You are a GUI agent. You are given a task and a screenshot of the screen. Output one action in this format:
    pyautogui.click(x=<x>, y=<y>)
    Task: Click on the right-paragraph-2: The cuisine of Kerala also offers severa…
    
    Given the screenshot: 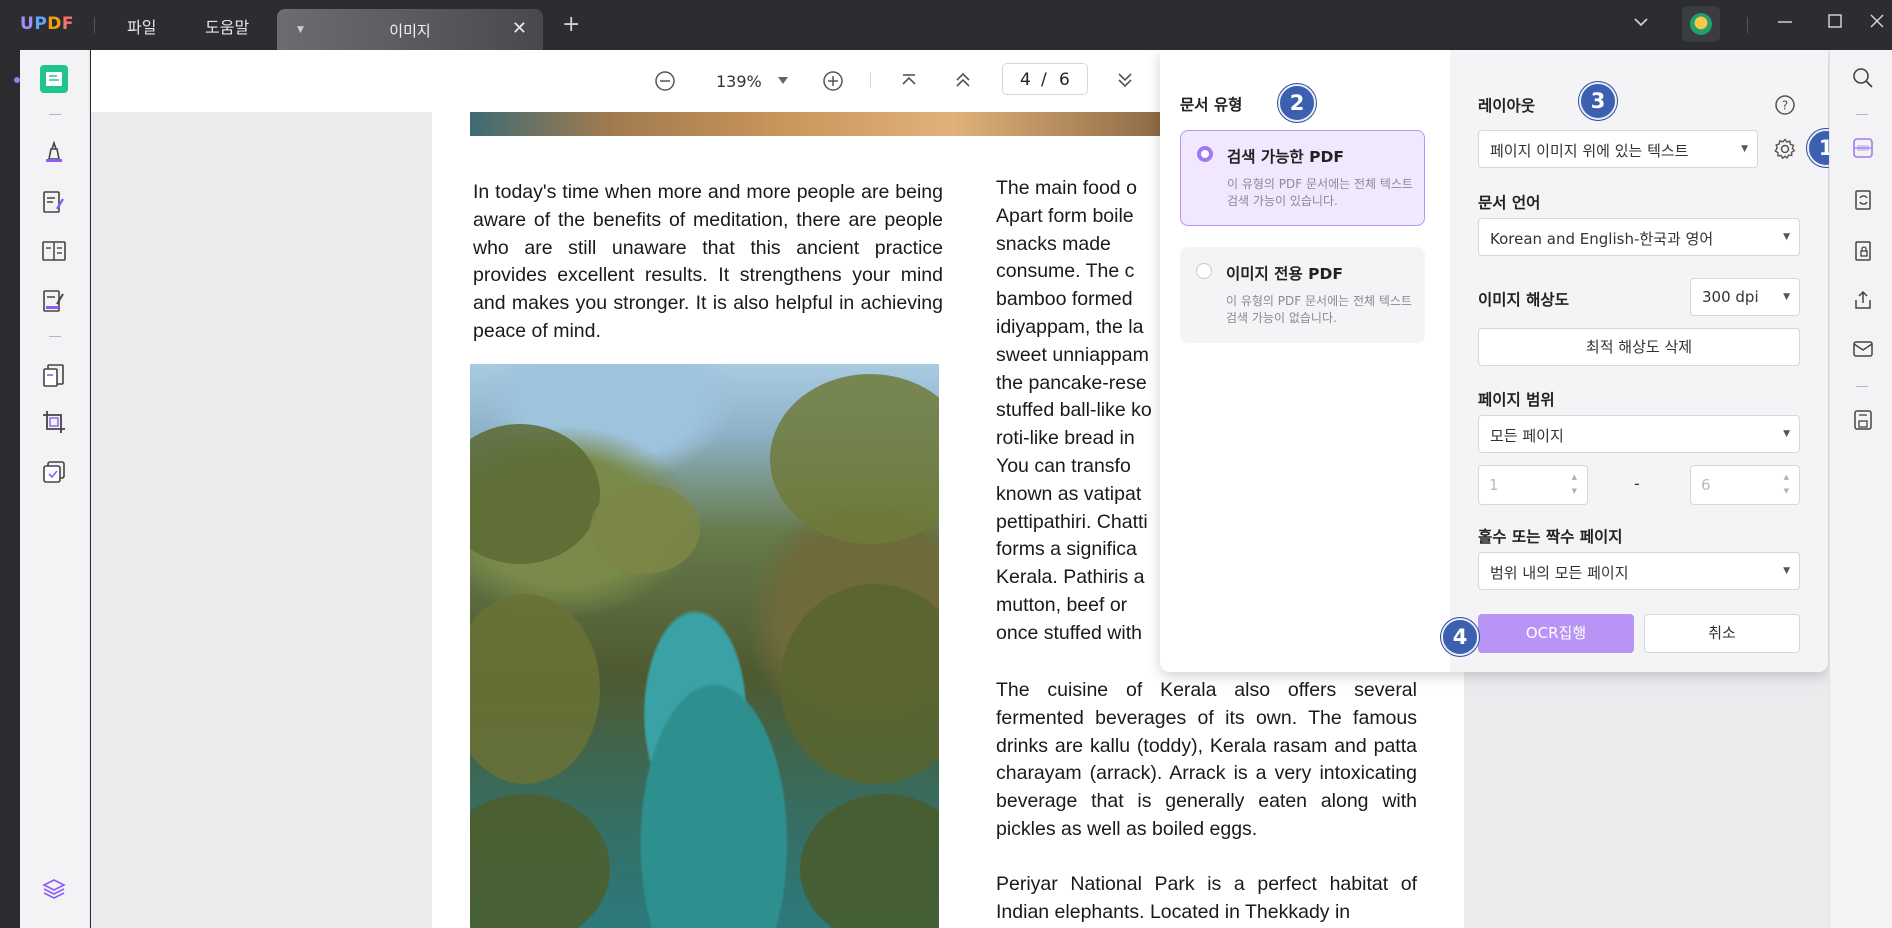 What is the action you would take?
    pyautogui.click(x=1206, y=759)
    